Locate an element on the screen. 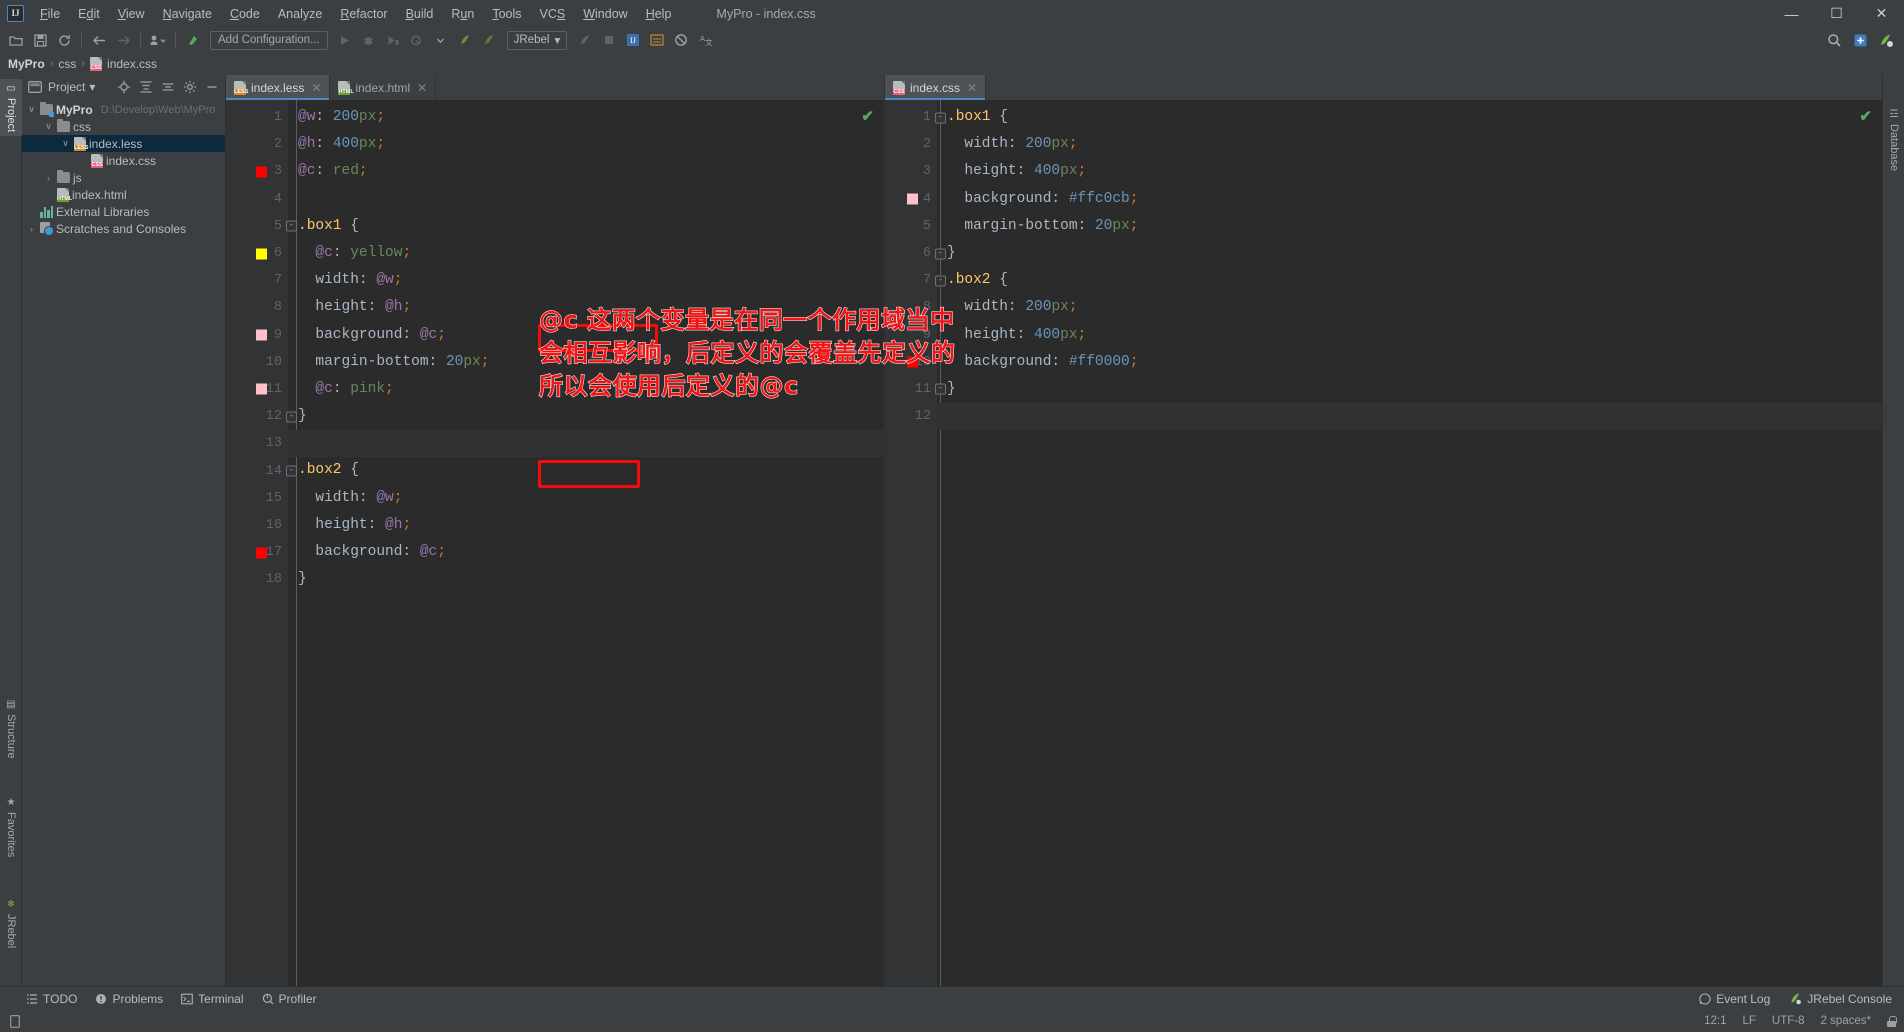 This screenshot has height=1032, width=1904. menu-tools: Tools is located at coordinates (506, 14).